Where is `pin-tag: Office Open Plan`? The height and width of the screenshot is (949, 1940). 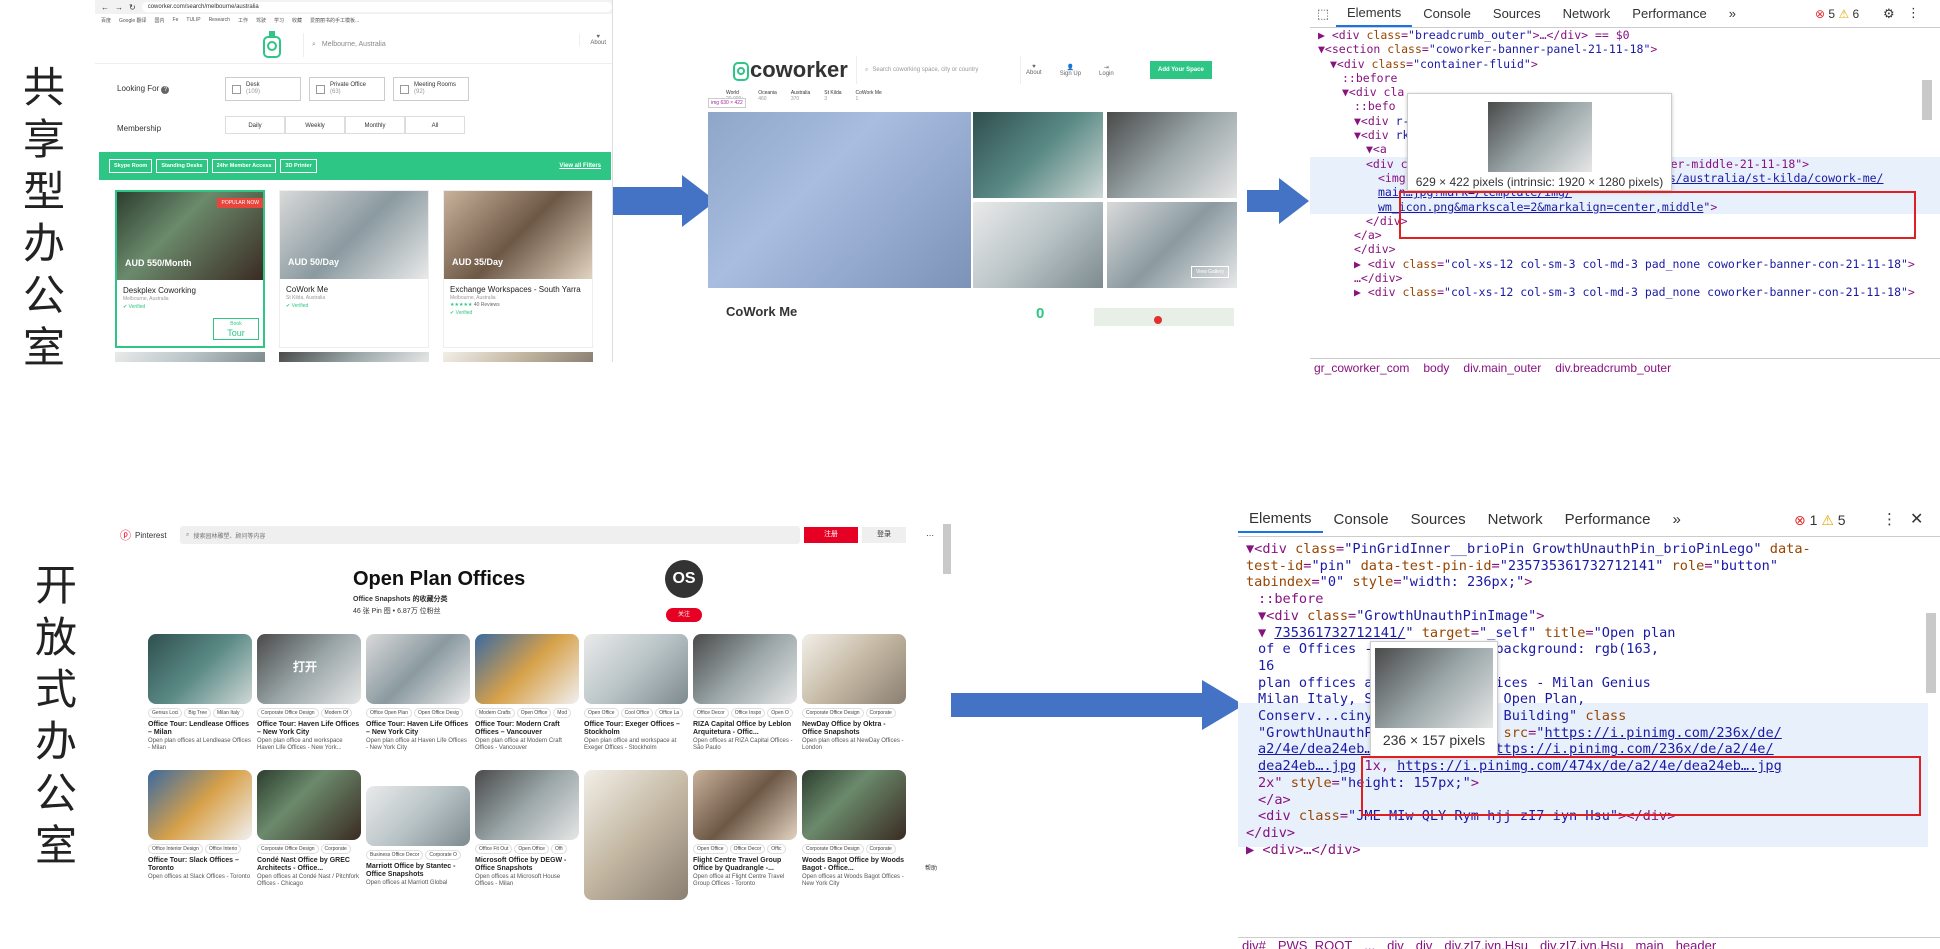 pin-tag: Office Open Plan is located at coordinates (389, 713).